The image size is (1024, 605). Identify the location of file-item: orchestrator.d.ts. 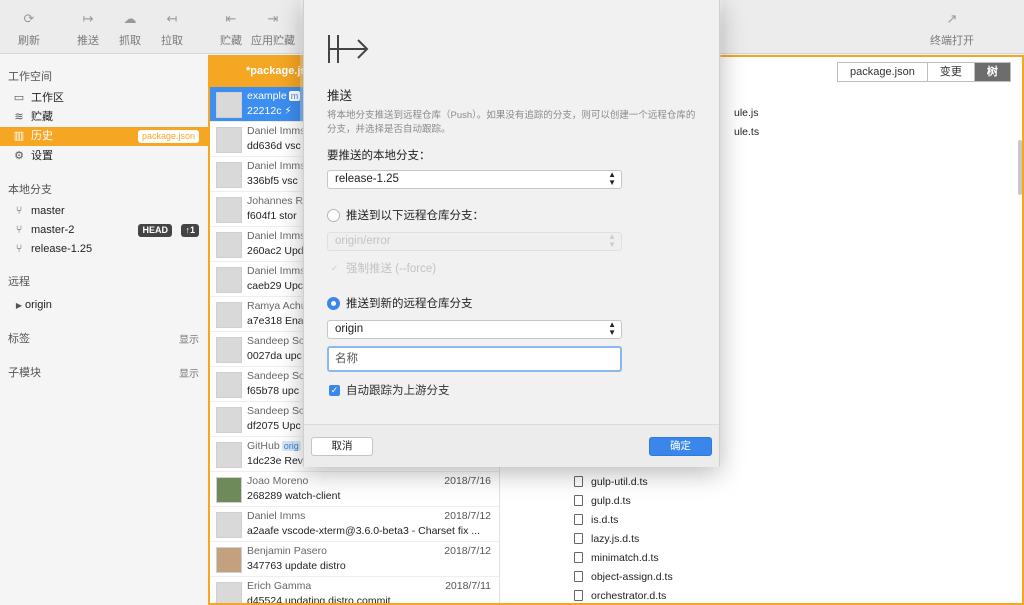
(620, 595).